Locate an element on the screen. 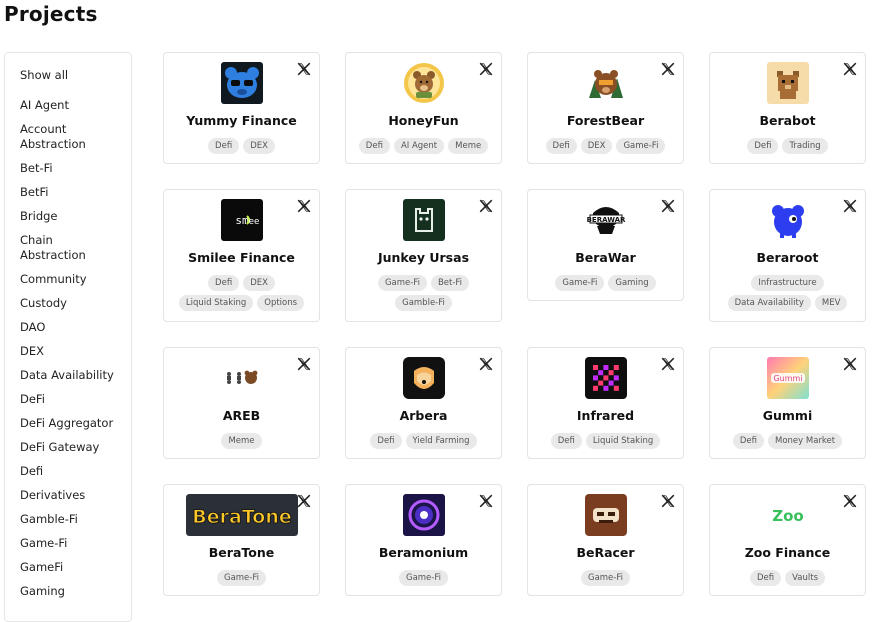  sidebar-item-betfi: BetFi is located at coordinates (34, 192).